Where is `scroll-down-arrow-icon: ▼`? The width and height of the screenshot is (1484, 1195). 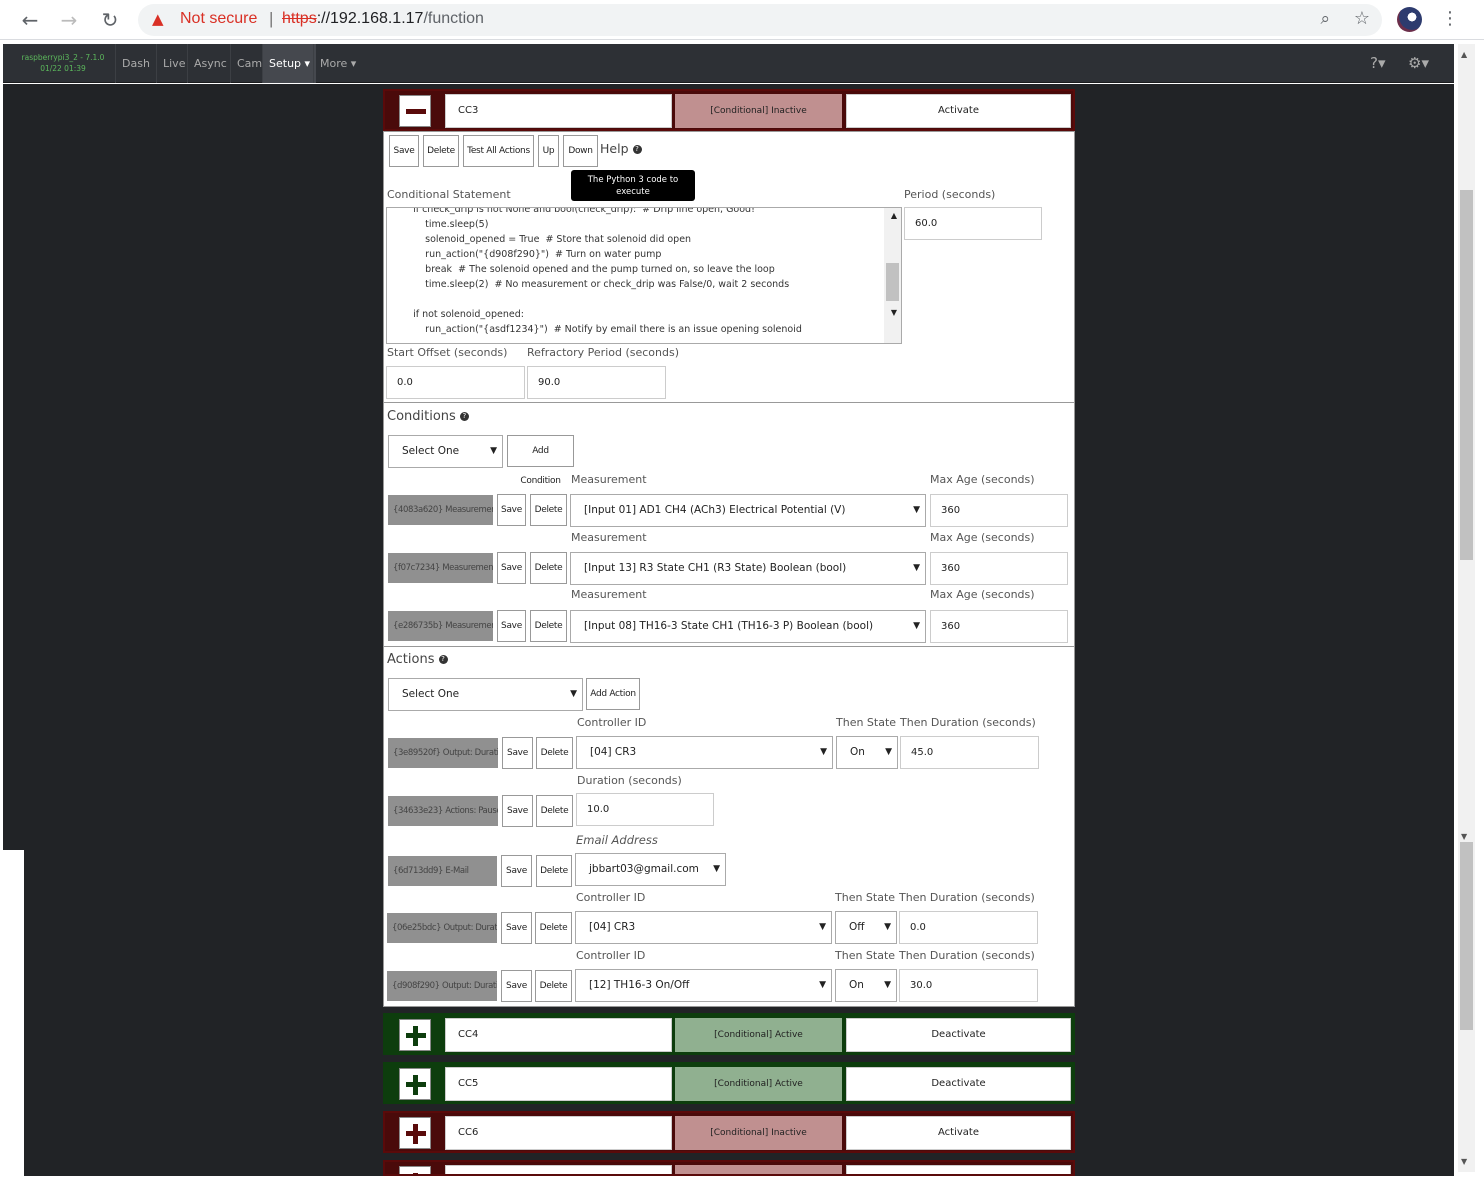 scroll-down-arrow-icon: ▼ is located at coordinates (1464, 836).